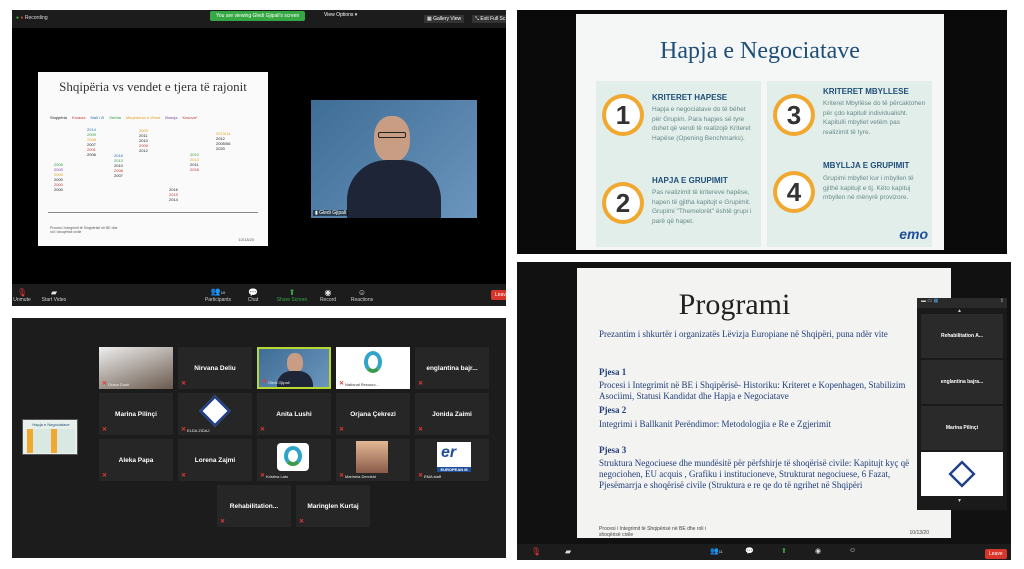 This screenshot has width=1024, height=569. What do you see at coordinates (136, 460) in the screenshot?
I see `participant-tile: Aleka Papa ✕` at bounding box center [136, 460].